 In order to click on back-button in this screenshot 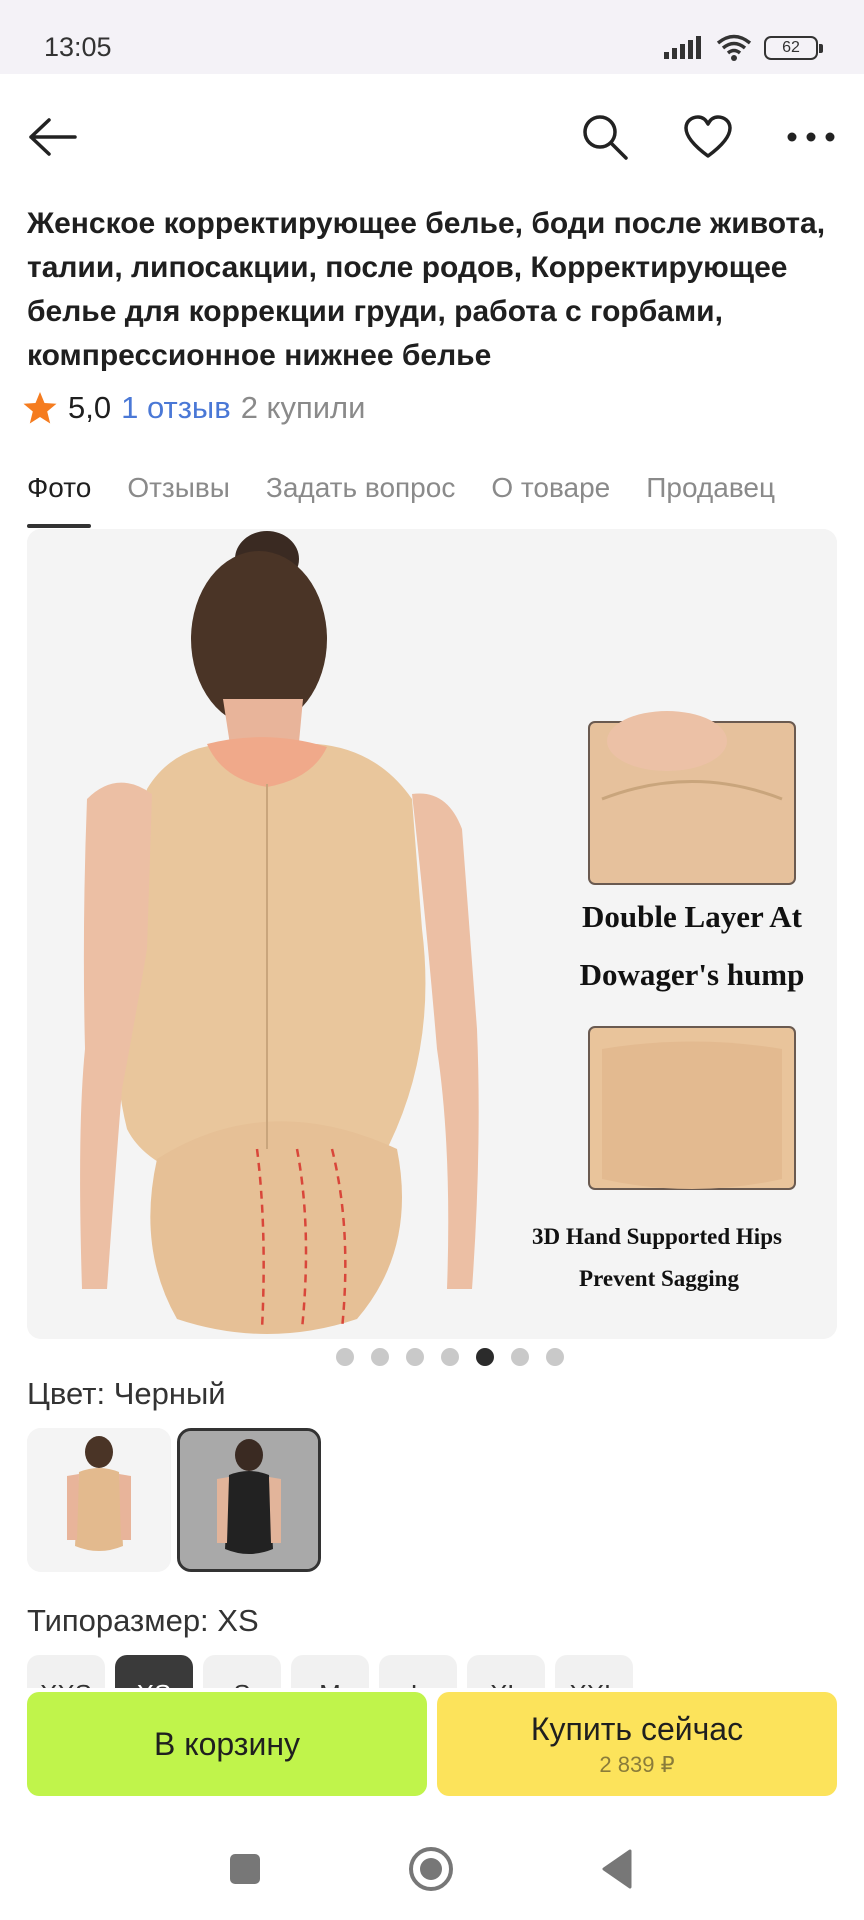, I will do `click(53, 137)`.